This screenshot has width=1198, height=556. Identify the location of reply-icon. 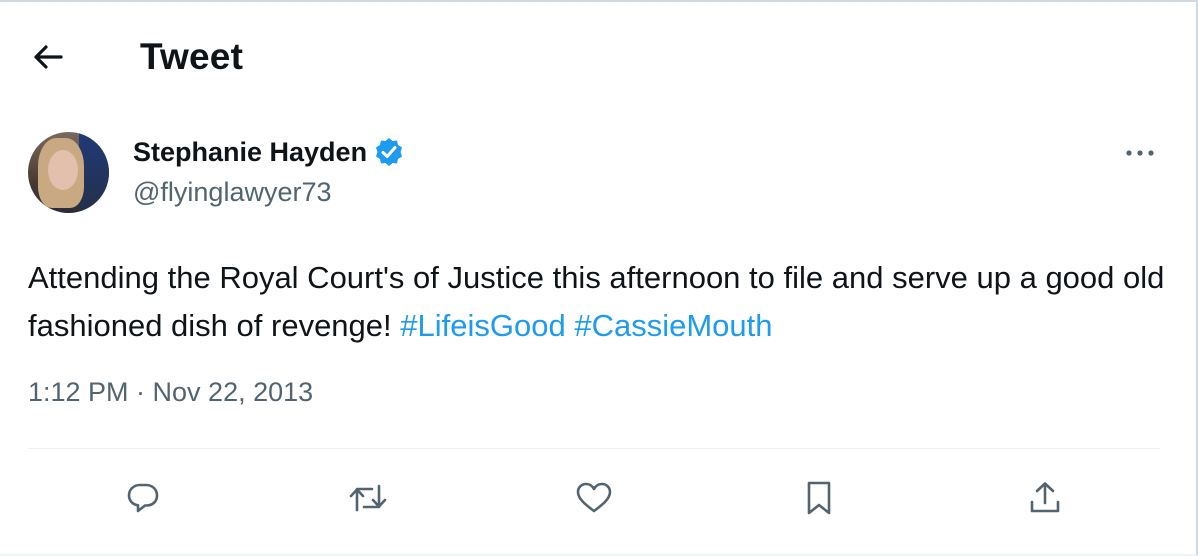
(143, 498).